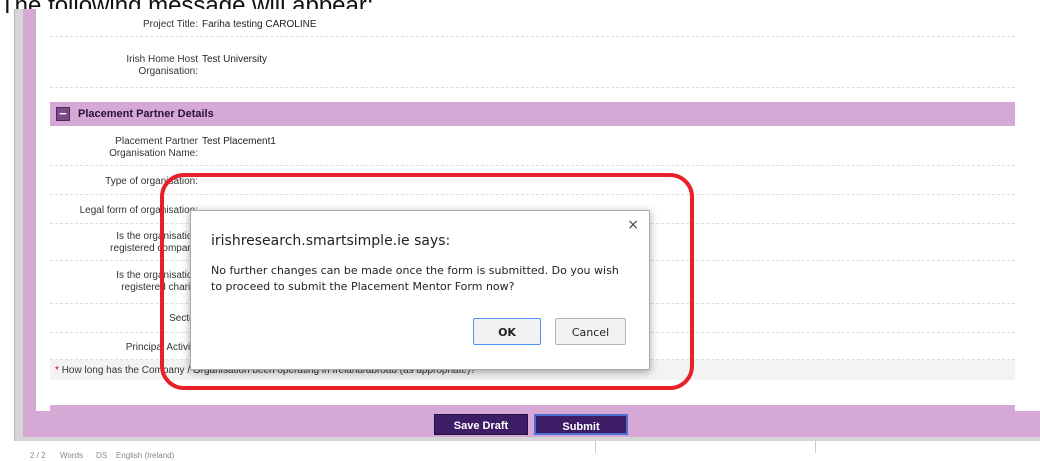 The width and height of the screenshot is (1040, 461). What do you see at coordinates (57, 370) in the screenshot?
I see `required-asterisk: *` at bounding box center [57, 370].